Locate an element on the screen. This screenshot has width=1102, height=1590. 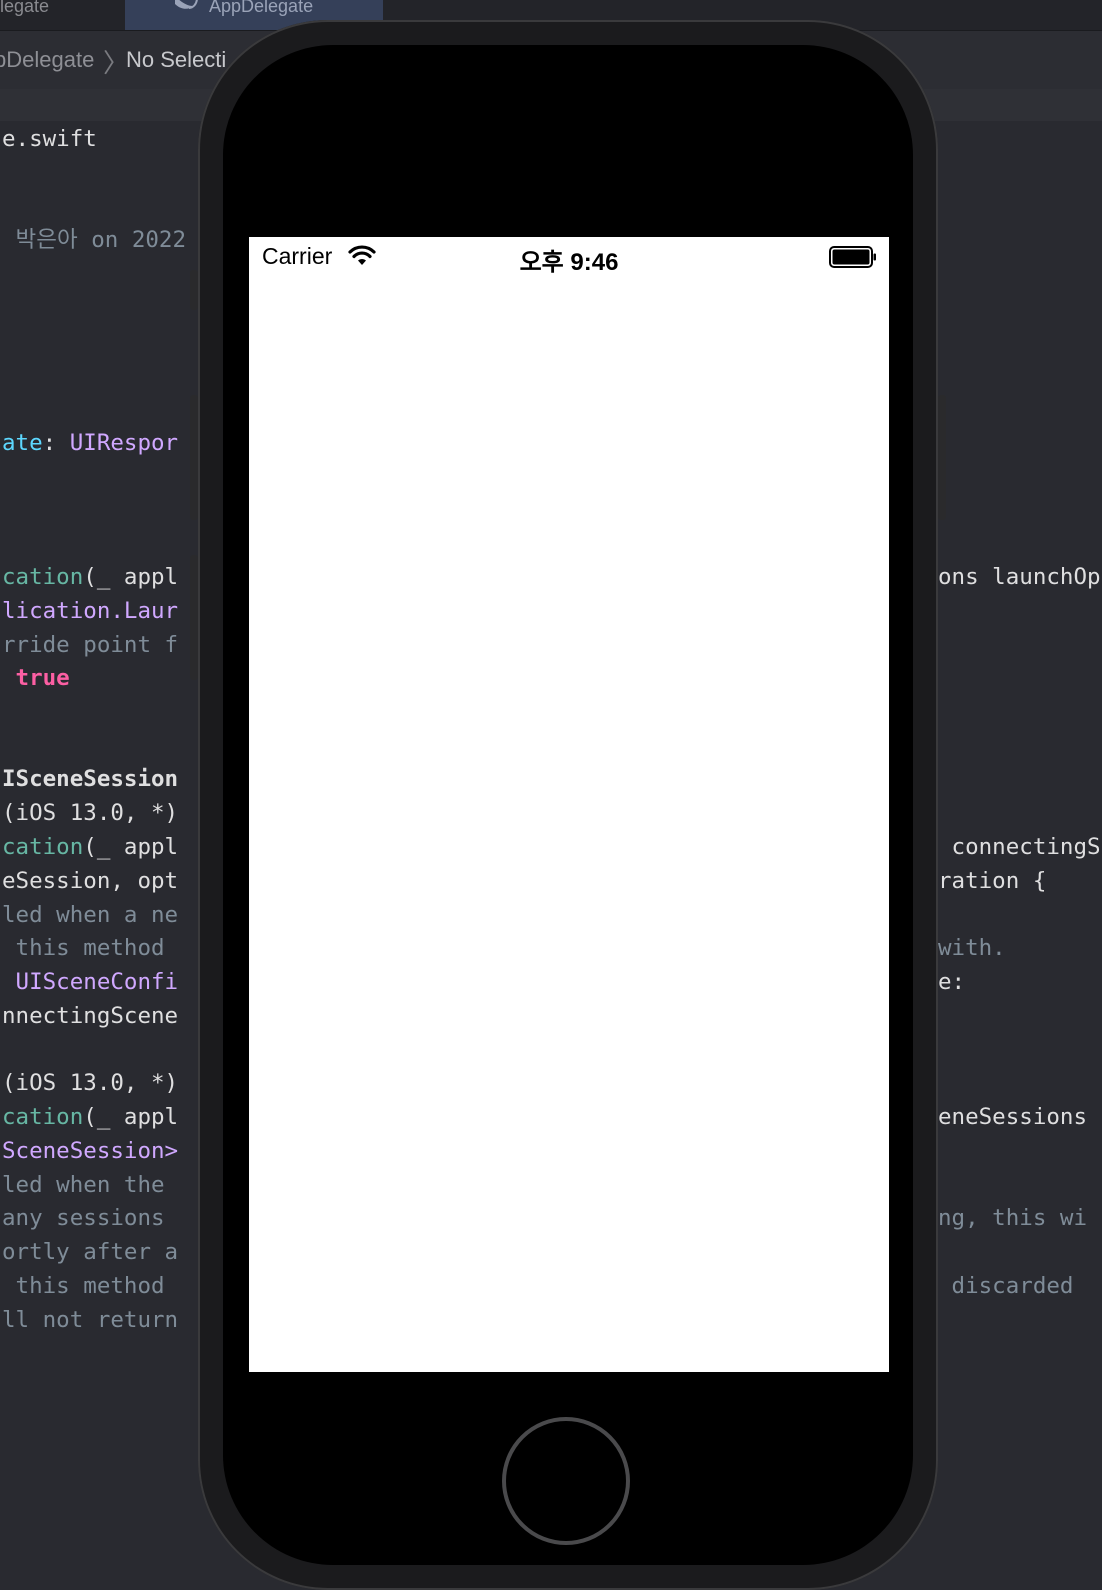
code-line: true is located at coordinates (36, 678).